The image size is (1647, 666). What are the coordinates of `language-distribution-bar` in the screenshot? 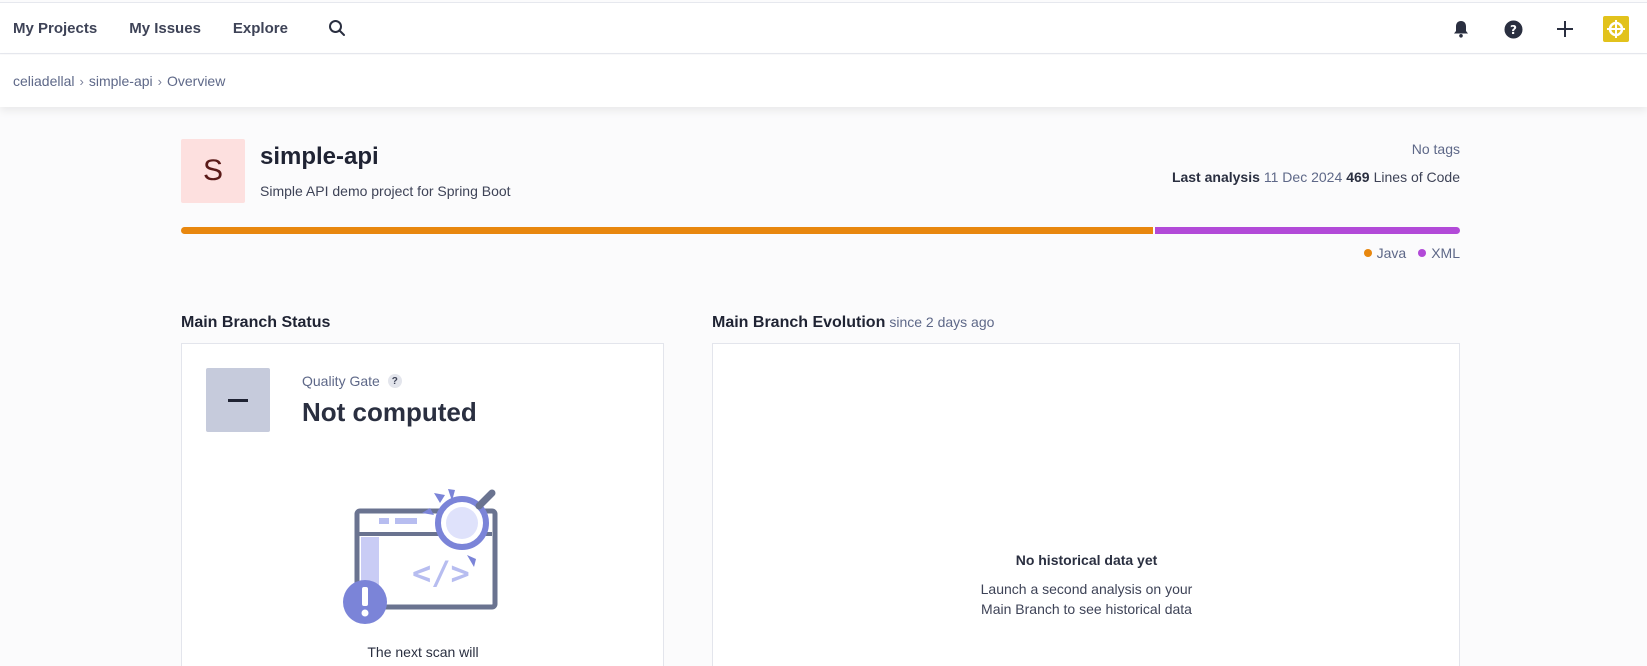 It's located at (820, 230).